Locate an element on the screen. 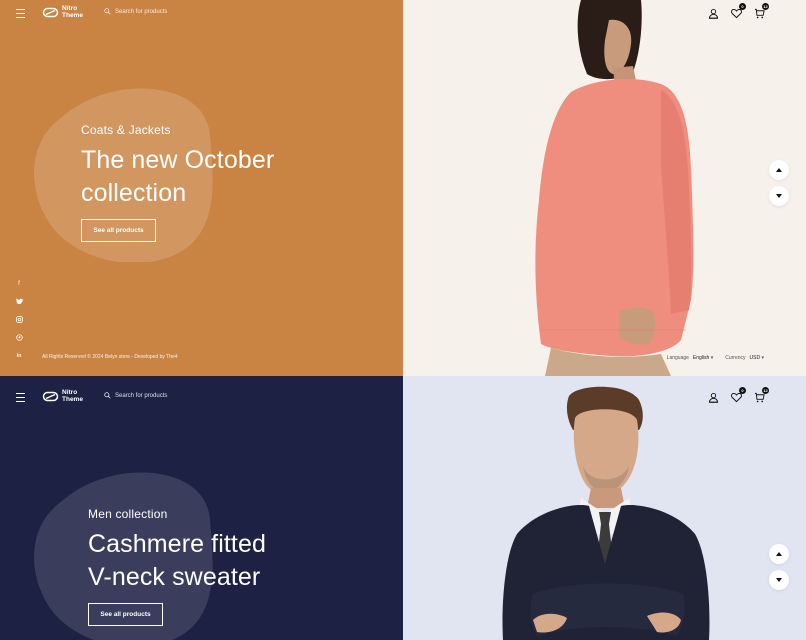 This screenshot has height=640, width=806. language-selector: Language English ▾ is located at coordinates (690, 358).